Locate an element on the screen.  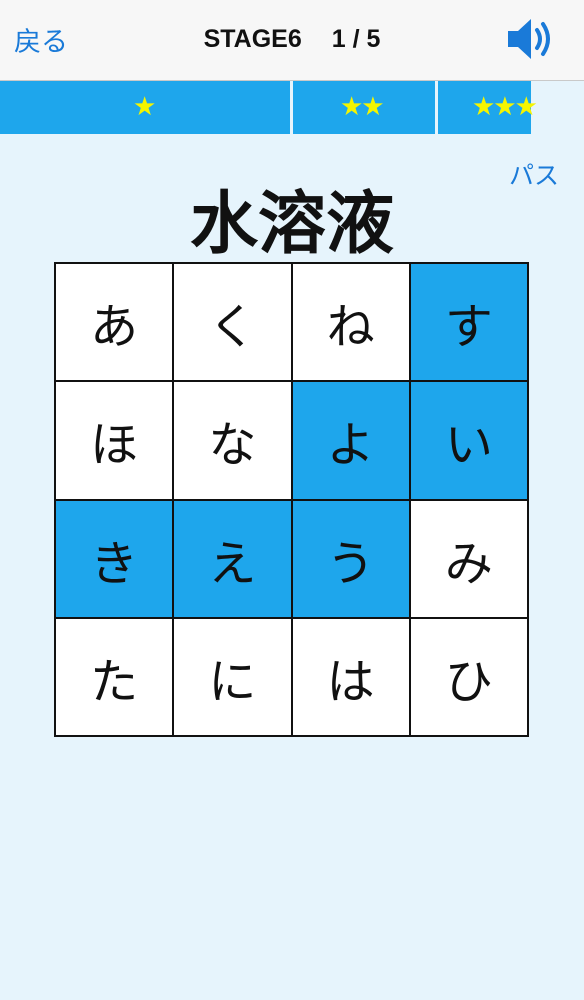
grid-cell-selected: き is located at coordinates (115, 559).